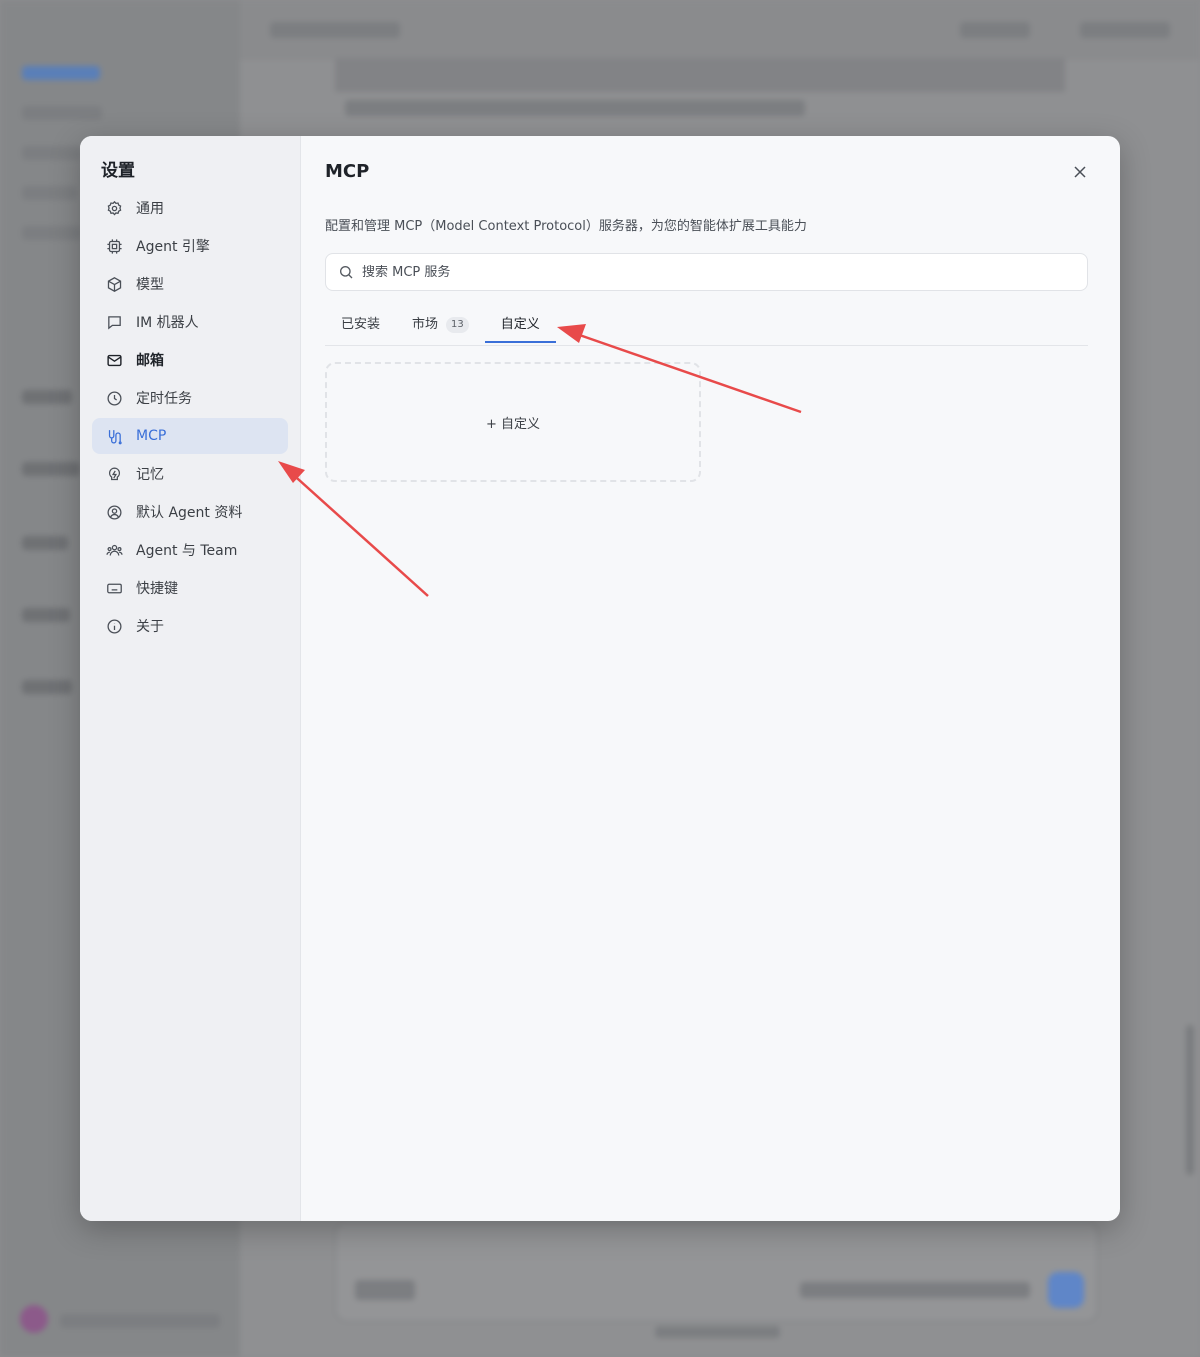 Image resolution: width=1200 pixels, height=1357 pixels. Describe the element at coordinates (114, 284) in the screenshot. I see `cube-icon` at that location.